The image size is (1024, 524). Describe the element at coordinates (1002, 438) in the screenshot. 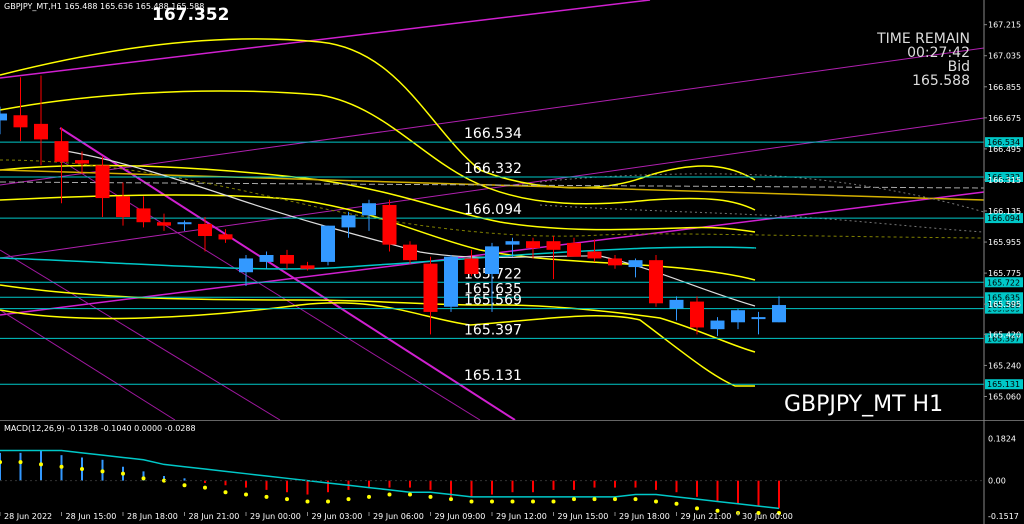

I see `macd-tick-label: 0.1824` at that location.